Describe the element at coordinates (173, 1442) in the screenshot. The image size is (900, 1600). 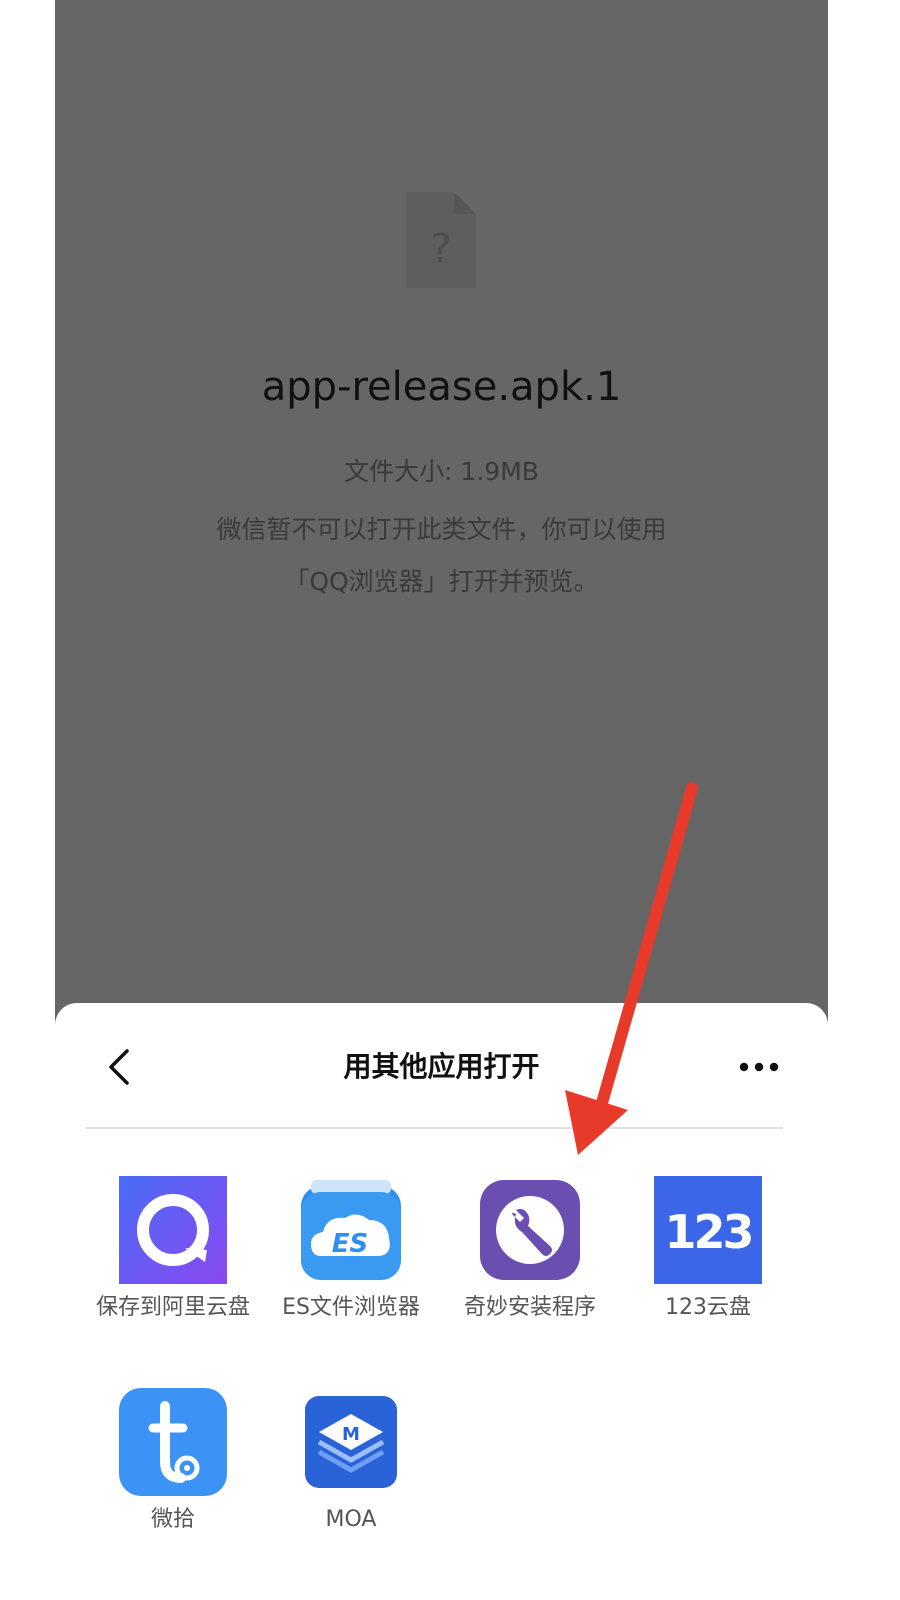
I see `weishi-icon` at that location.